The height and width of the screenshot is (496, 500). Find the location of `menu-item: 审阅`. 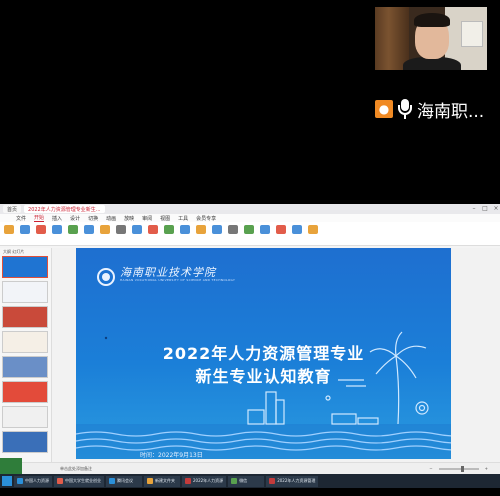

menu-item: 审阅 is located at coordinates (147, 218).